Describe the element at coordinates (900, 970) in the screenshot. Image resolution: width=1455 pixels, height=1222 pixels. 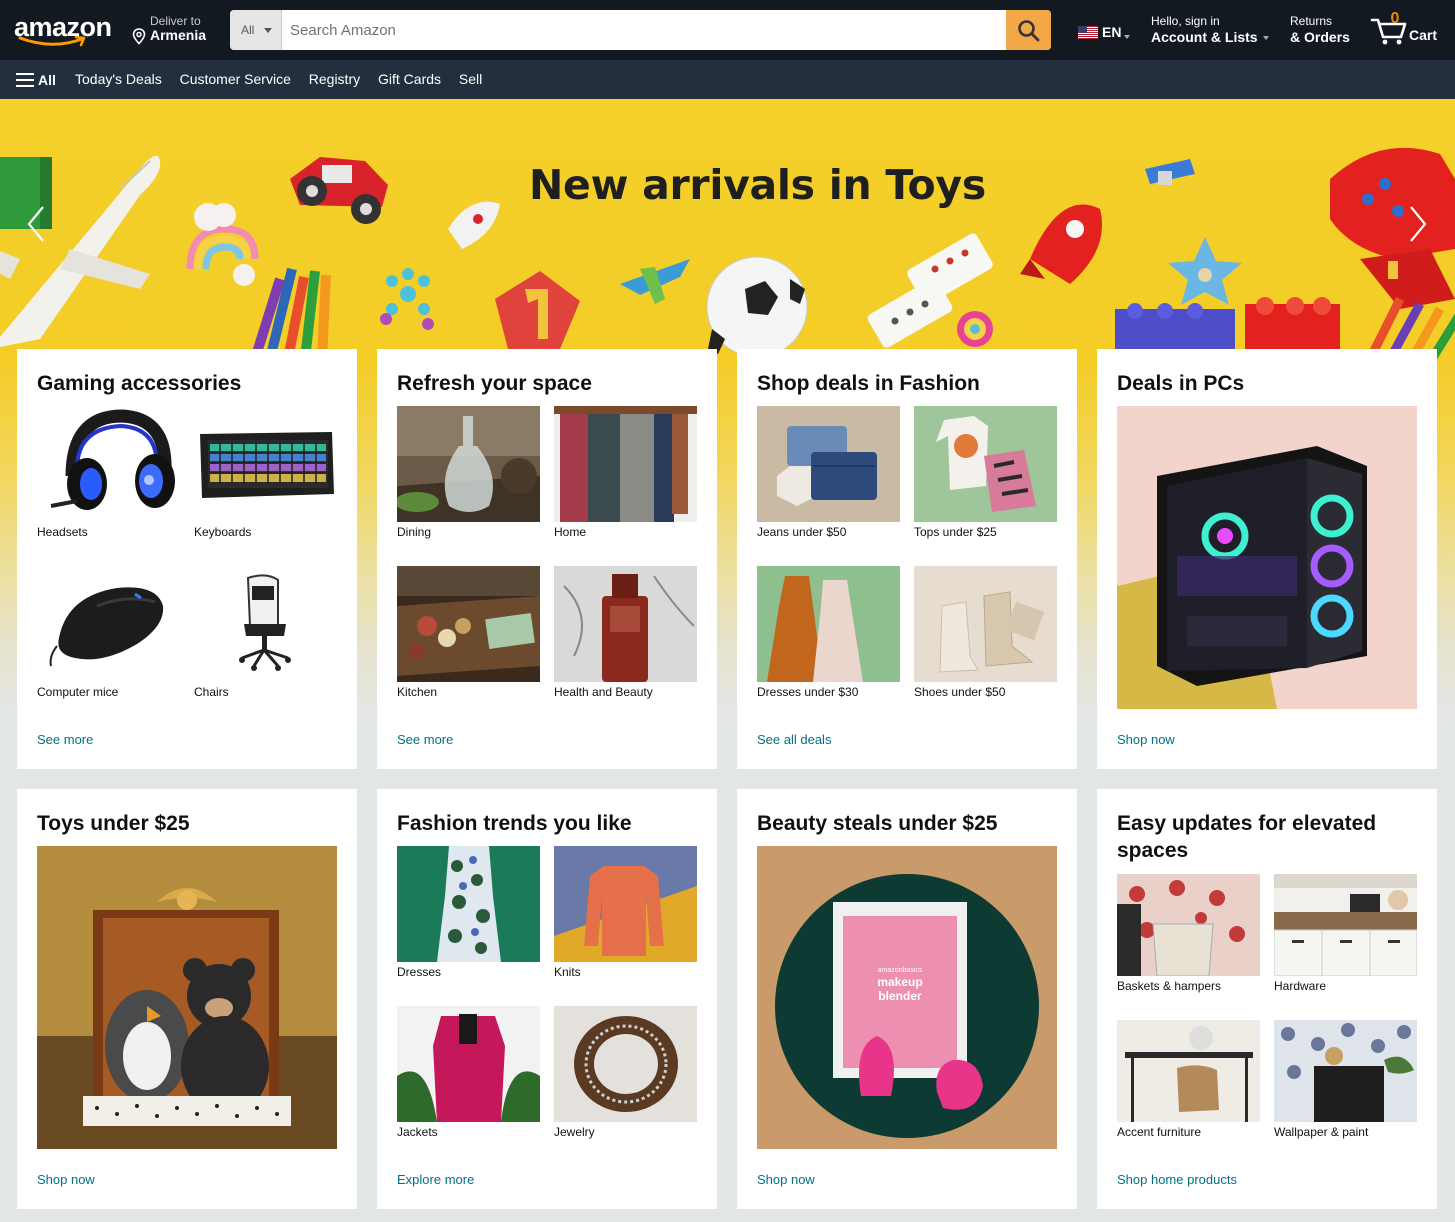
I see `image-text-amazonbasics: amazonbasics` at that location.